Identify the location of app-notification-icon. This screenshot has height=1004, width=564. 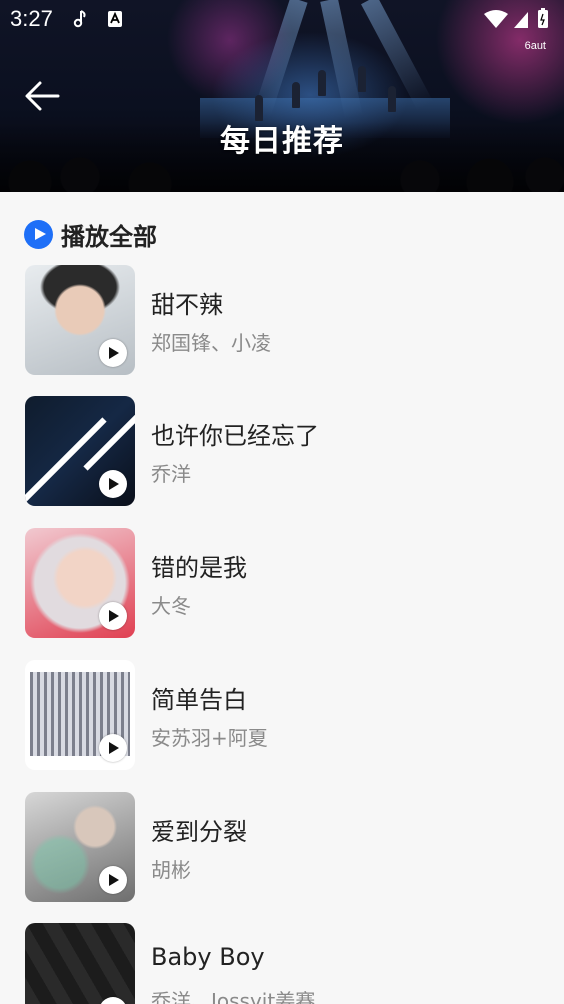
(115, 19).